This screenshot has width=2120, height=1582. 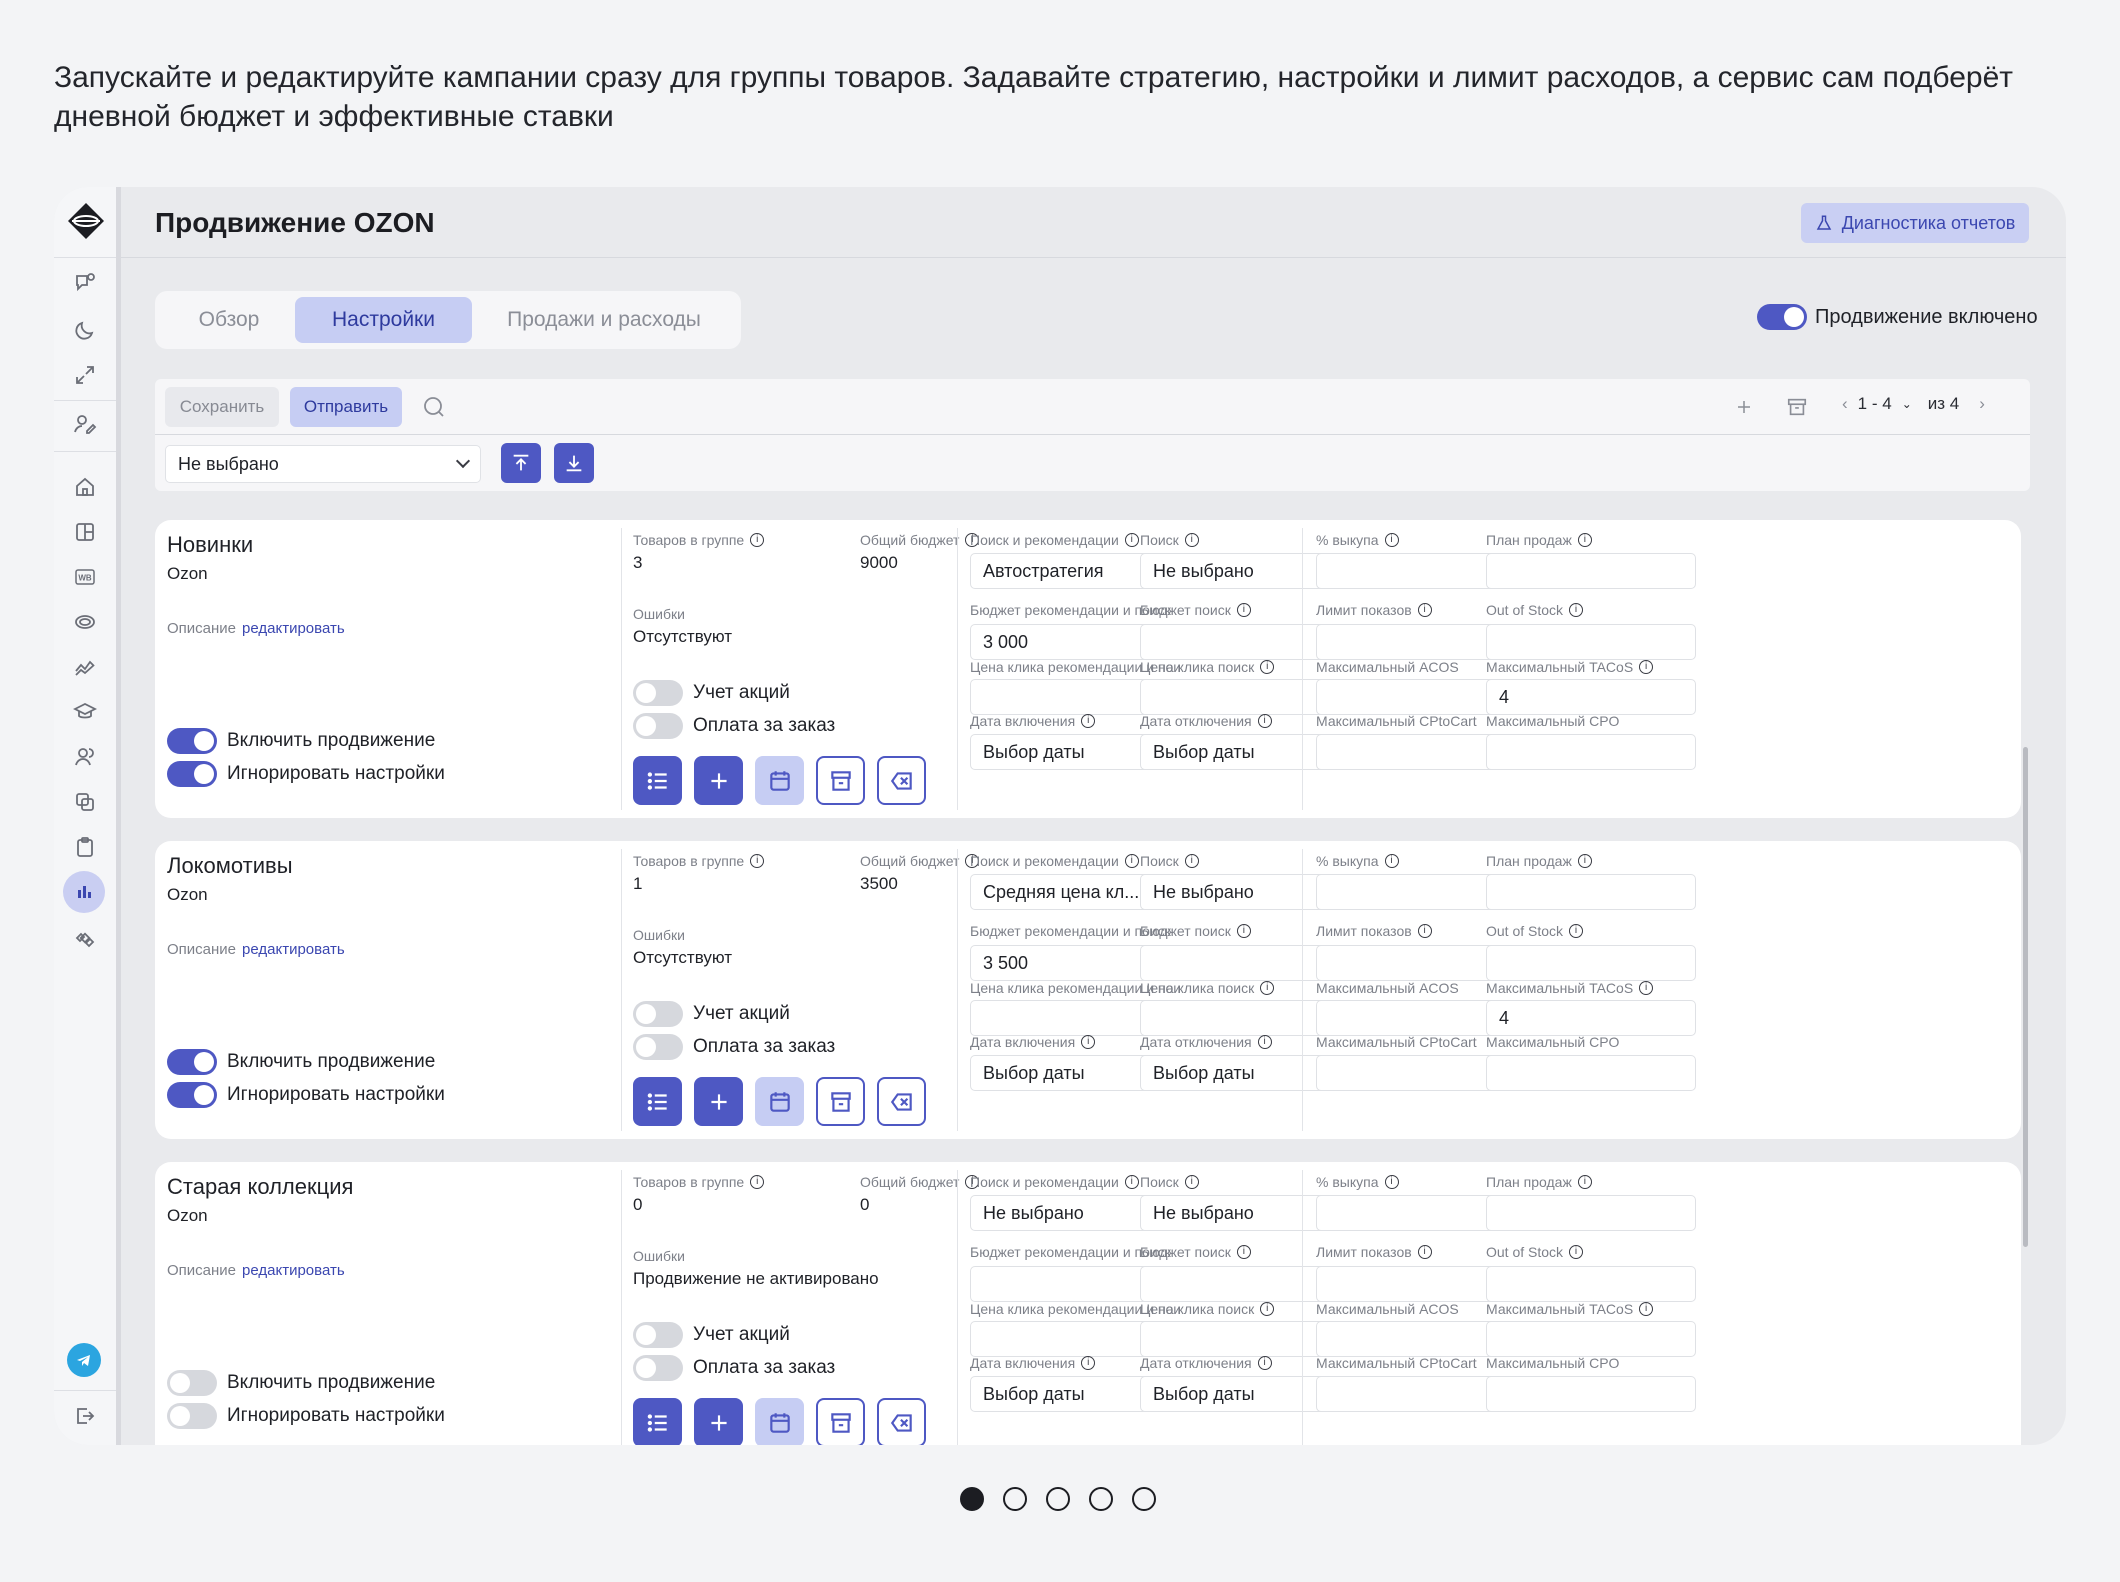 I want to click on promo-enabled-toggle: Продвижение включено, so click(x=1897, y=317).